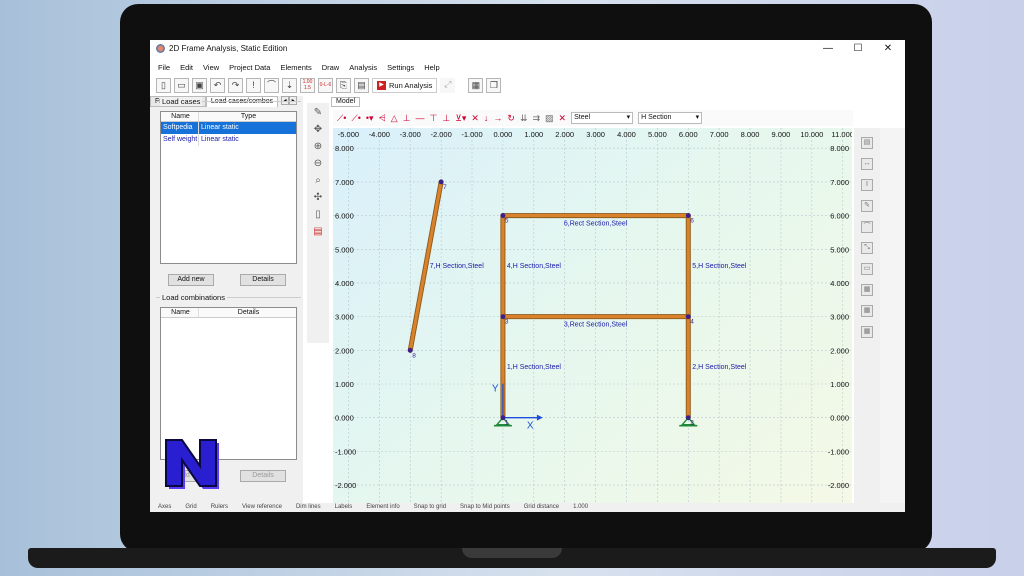 This screenshot has height=576, width=1024. I want to click on support-free-icon: —, so click(420, 118).